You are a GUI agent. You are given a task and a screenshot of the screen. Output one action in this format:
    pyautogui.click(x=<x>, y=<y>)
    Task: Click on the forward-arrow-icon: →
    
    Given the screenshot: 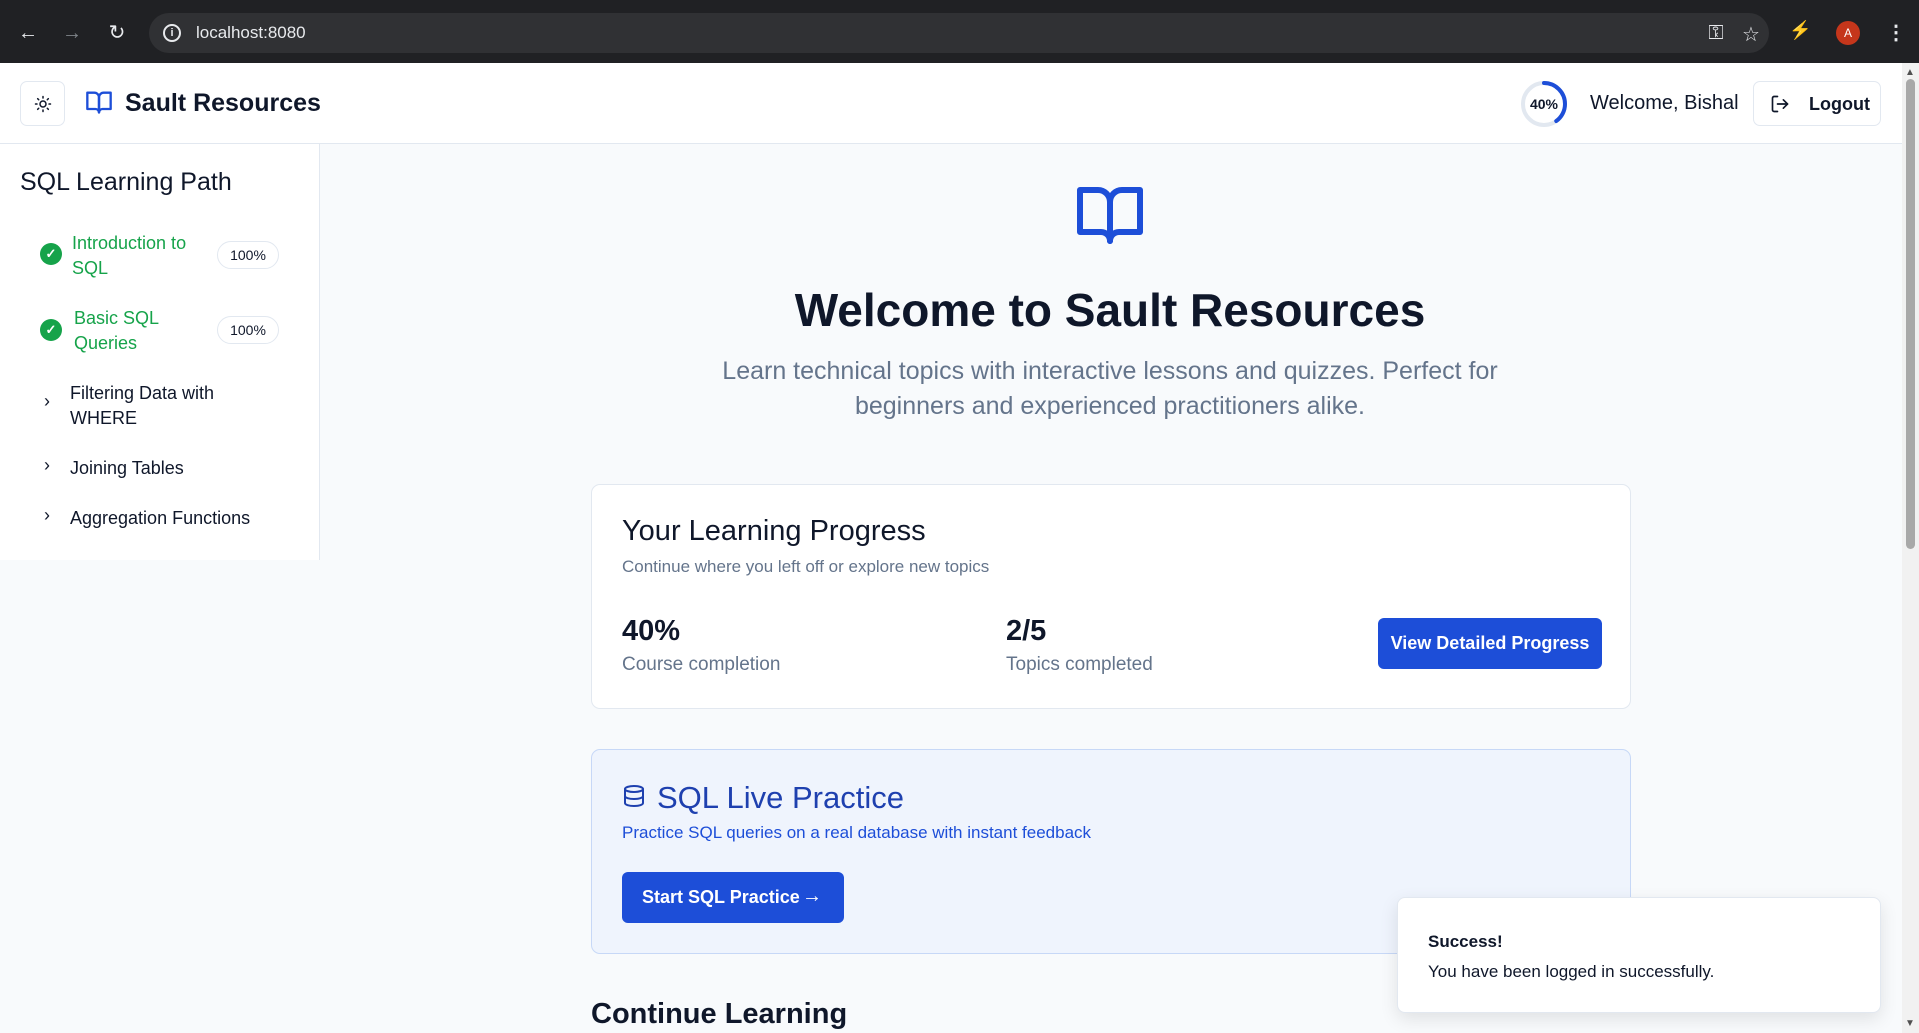 What is the action you would take?
    pyautogui.click(x=72, y=33)
    